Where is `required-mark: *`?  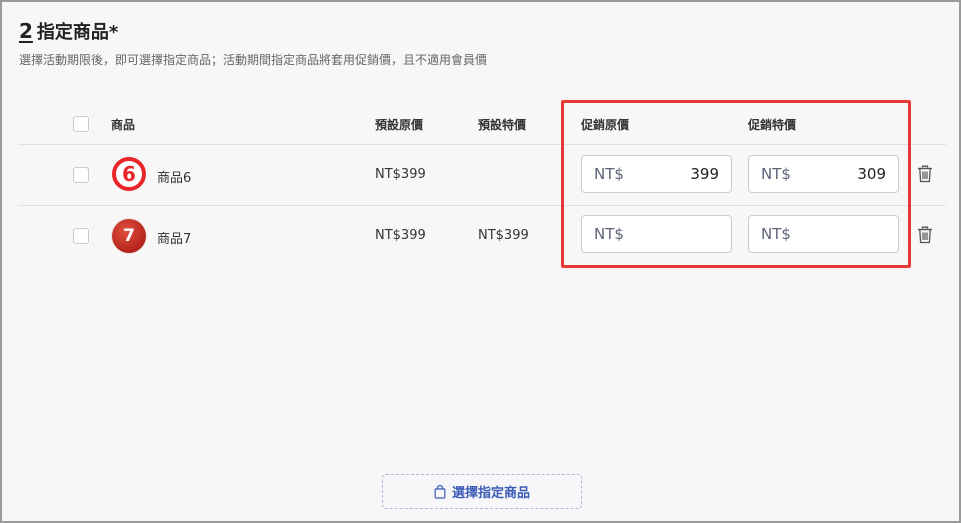 required-mark: * is located at coordinates (113, 32).